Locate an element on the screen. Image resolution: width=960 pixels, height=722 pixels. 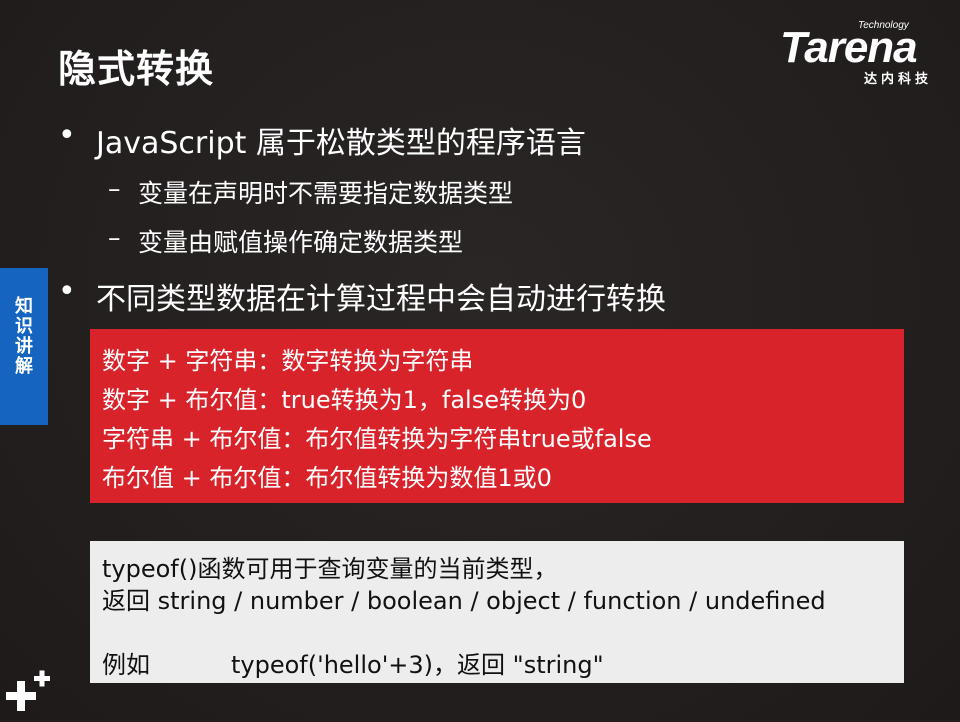
rule-line: 布尔值 + 布尔值：布尔值转换为数值1或0 is located at coordinates (327, 478).